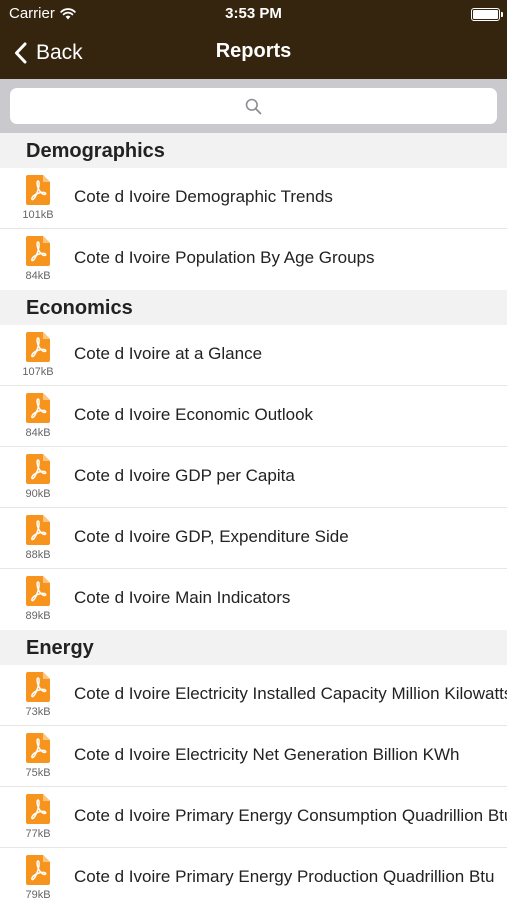  What do you see at coordinates (168, 353) in the screenshot?
I see `report-title: Cote d Ivoire at a Glance` at bounding box center [168, 353].